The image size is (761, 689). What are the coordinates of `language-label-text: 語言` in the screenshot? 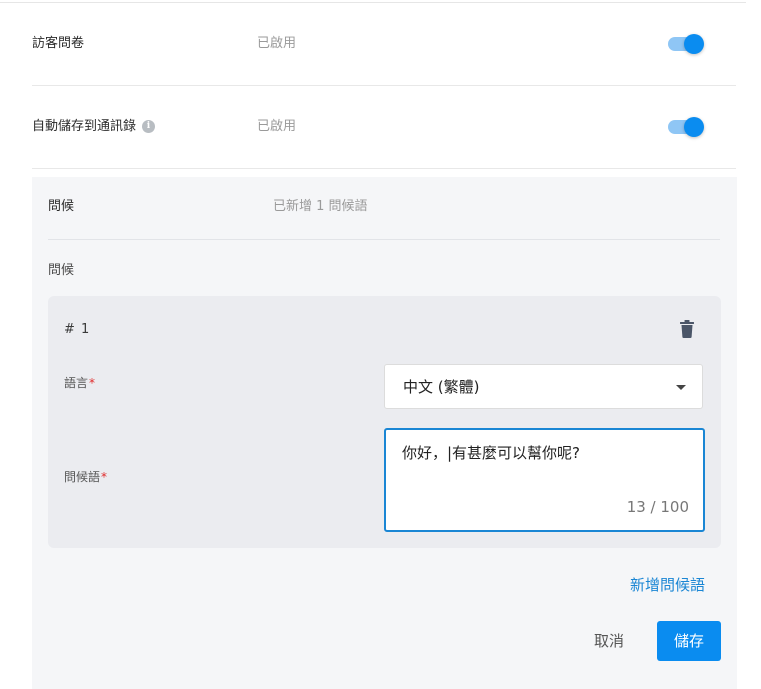 It's located at (76, 383).